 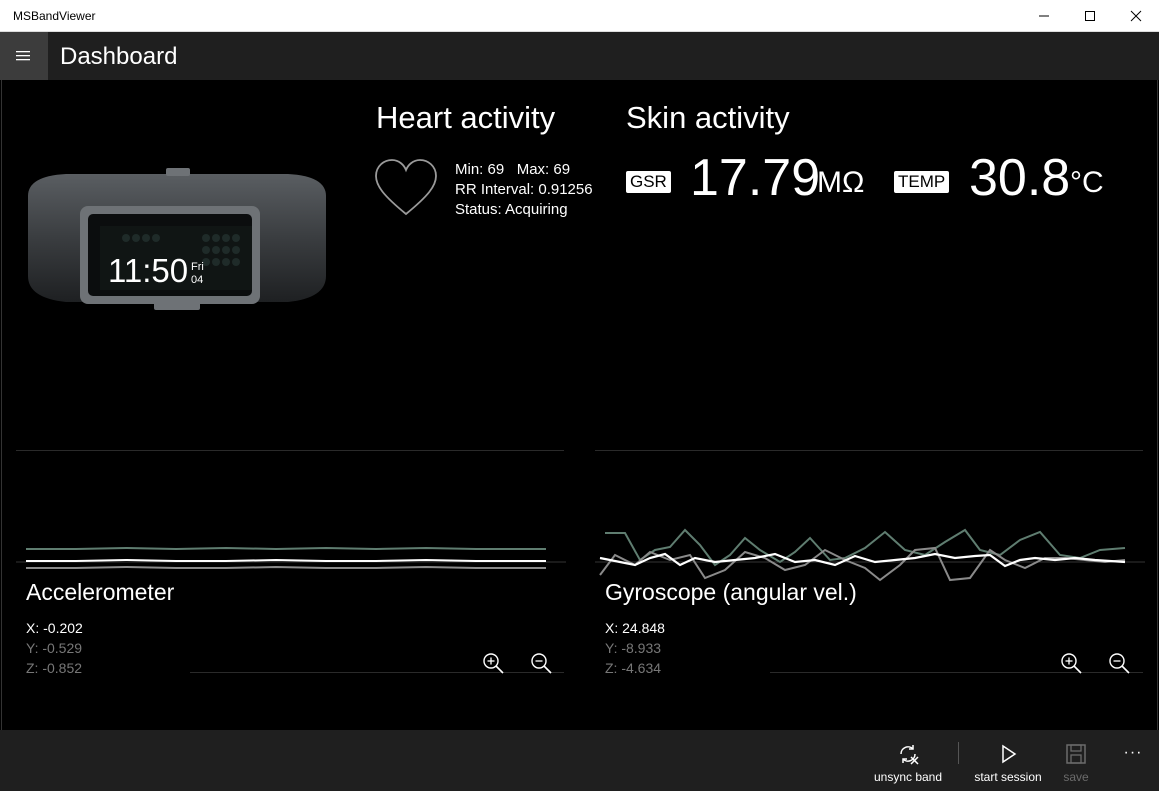 I want to click on start-session-label: start session, so click(x=1008, y=777).